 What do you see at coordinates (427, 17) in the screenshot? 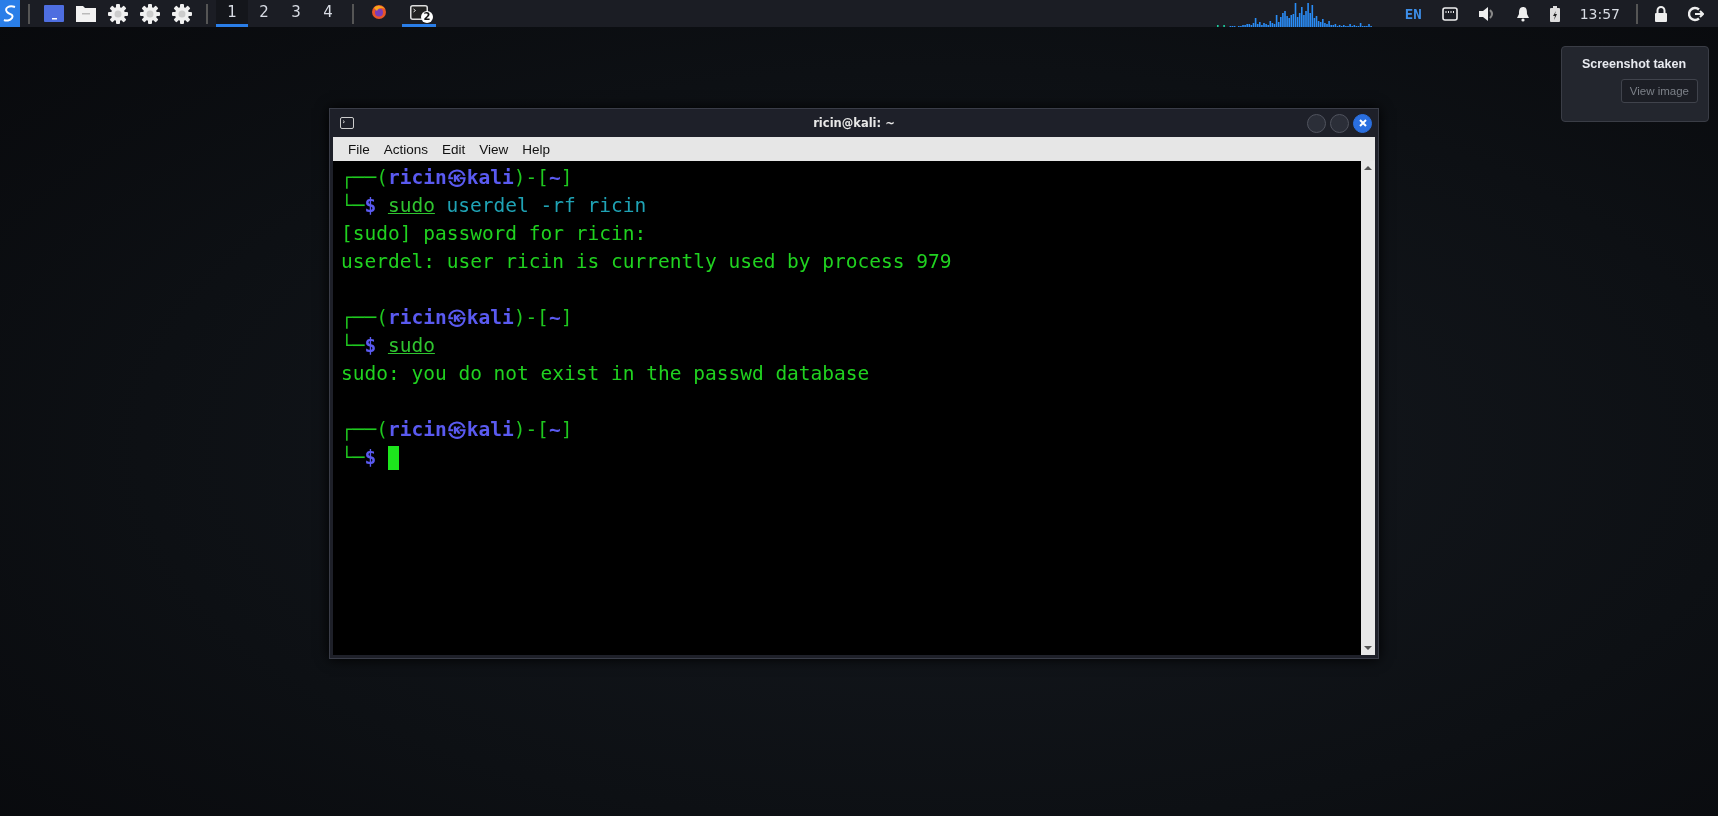
I see `window-count-badge: 2` at bounding box center [427, 17].